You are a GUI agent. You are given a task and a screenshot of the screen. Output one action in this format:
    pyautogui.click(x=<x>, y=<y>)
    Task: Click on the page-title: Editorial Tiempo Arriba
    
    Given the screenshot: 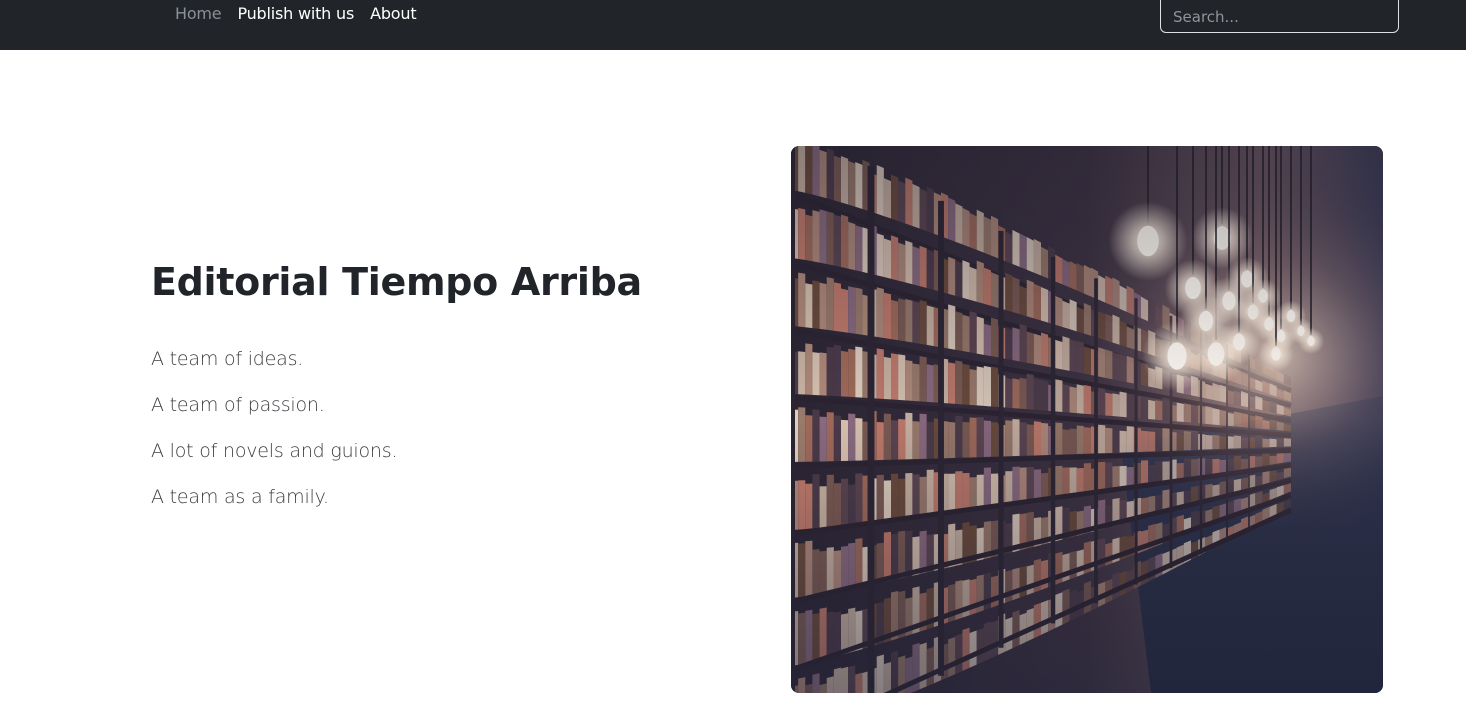 What is the action you would take?
    pyautogui.click(x=396, y=282)
    